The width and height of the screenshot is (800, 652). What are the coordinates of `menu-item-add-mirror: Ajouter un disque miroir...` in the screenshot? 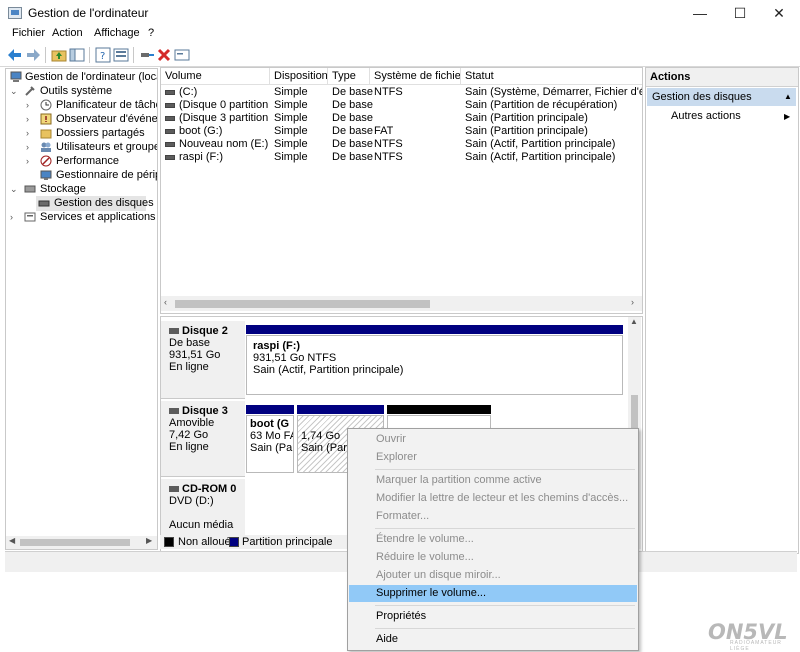 It's located at (493, 575).